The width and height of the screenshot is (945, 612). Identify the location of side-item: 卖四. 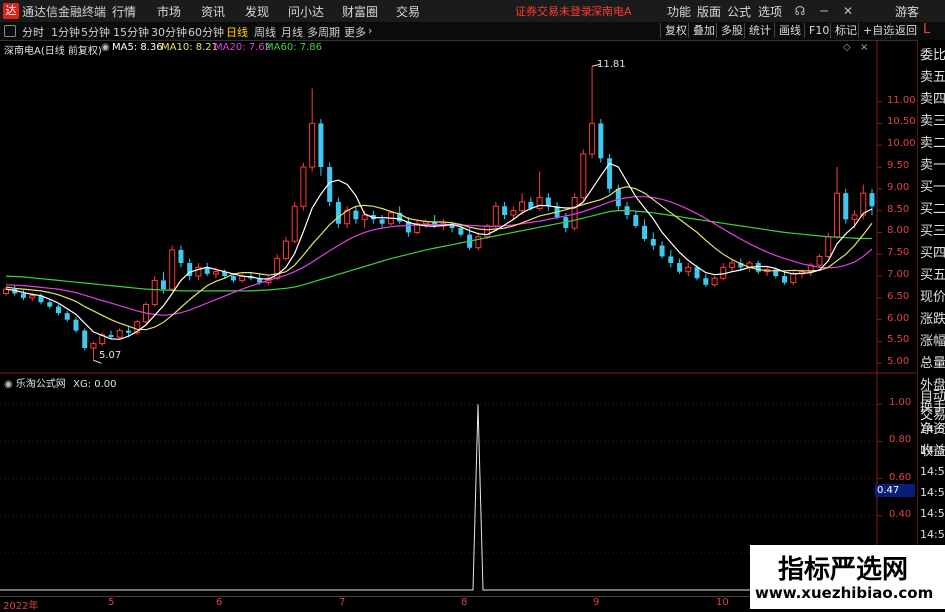
(932, 99).